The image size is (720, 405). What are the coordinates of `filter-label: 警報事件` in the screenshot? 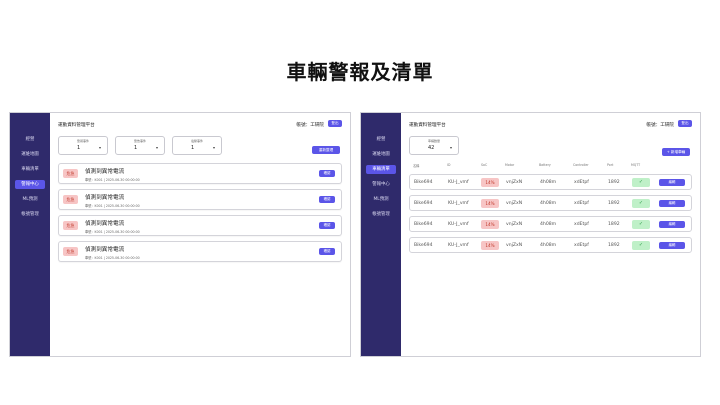 It's located at (82, 141).